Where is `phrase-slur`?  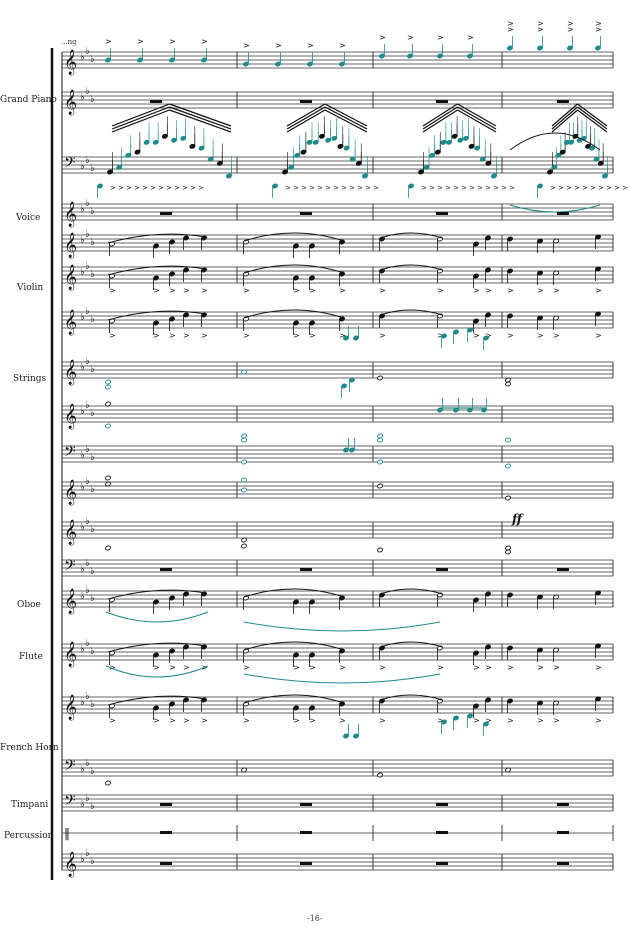
phrase-slur is located at coordinates (555, 208).